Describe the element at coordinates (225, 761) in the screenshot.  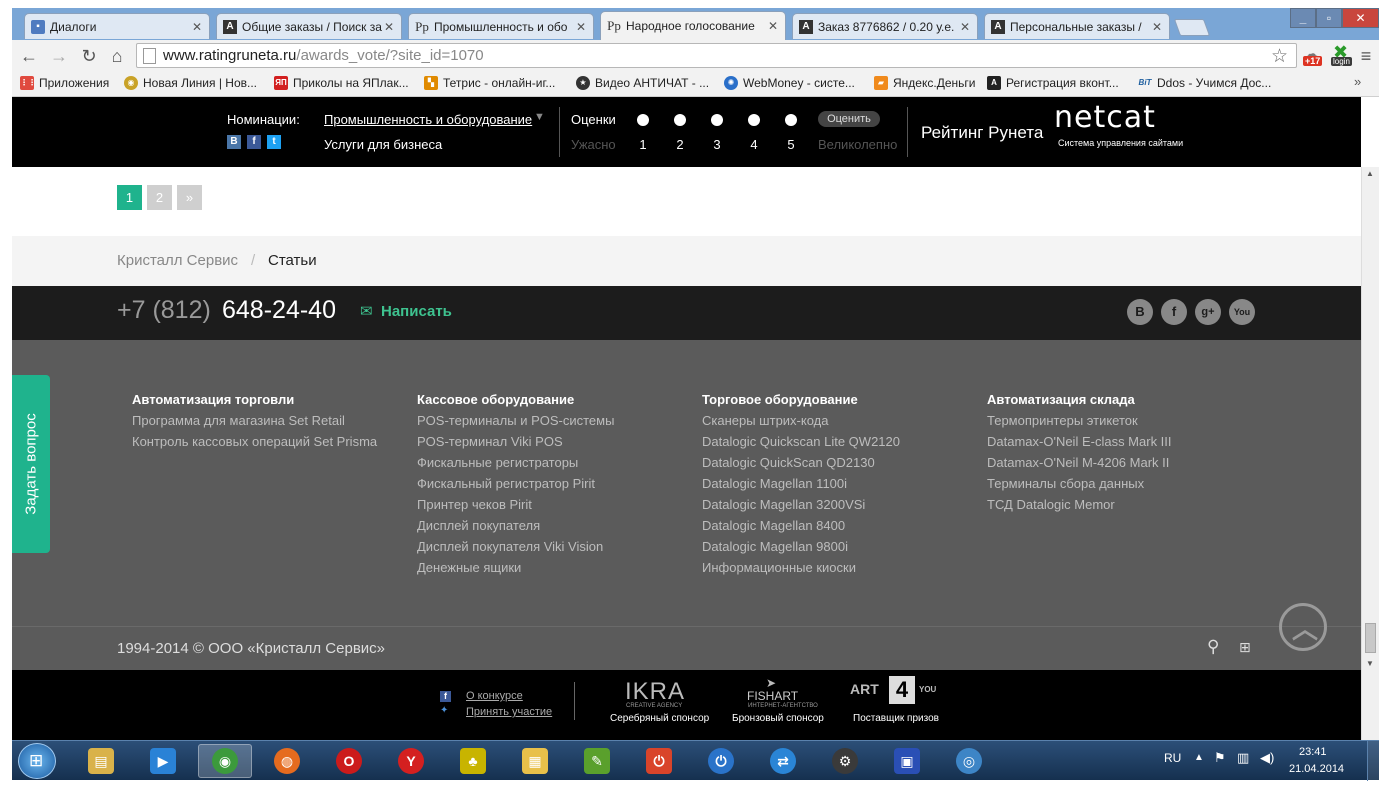
I see `taskbar-chrome: ◉` at that location.